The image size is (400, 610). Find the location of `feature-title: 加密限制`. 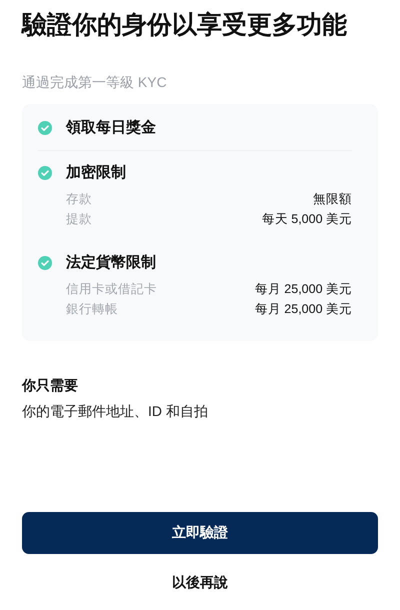

feature-title: 加密限制 is located at coordinates (96, 172).